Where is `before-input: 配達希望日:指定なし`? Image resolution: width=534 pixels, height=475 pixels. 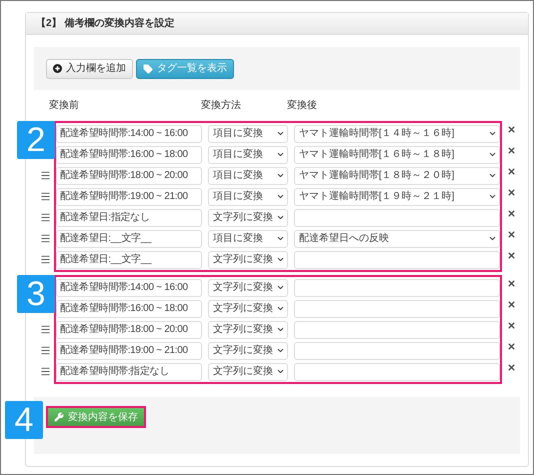
before-input: 配達希望日:指定なし is located at coordinates (129, 217).